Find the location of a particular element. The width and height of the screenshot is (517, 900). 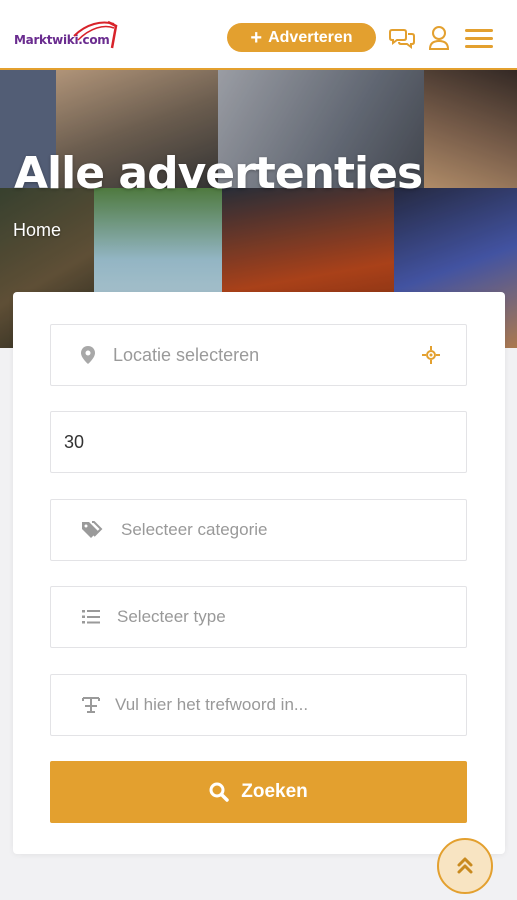

chat-icon is located at coordinates (402, 38).